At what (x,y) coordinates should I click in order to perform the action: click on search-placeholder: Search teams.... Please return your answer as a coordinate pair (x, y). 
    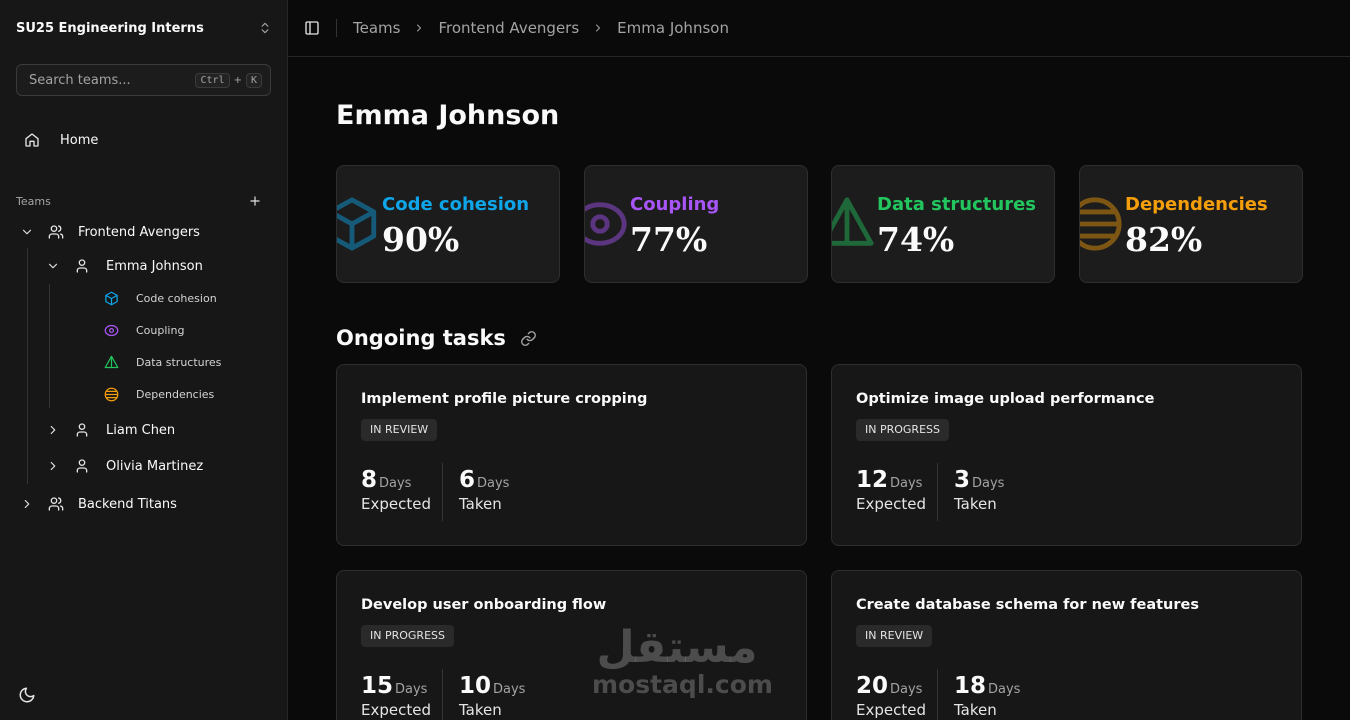
    Looking at the image, I should click on (80, 80).